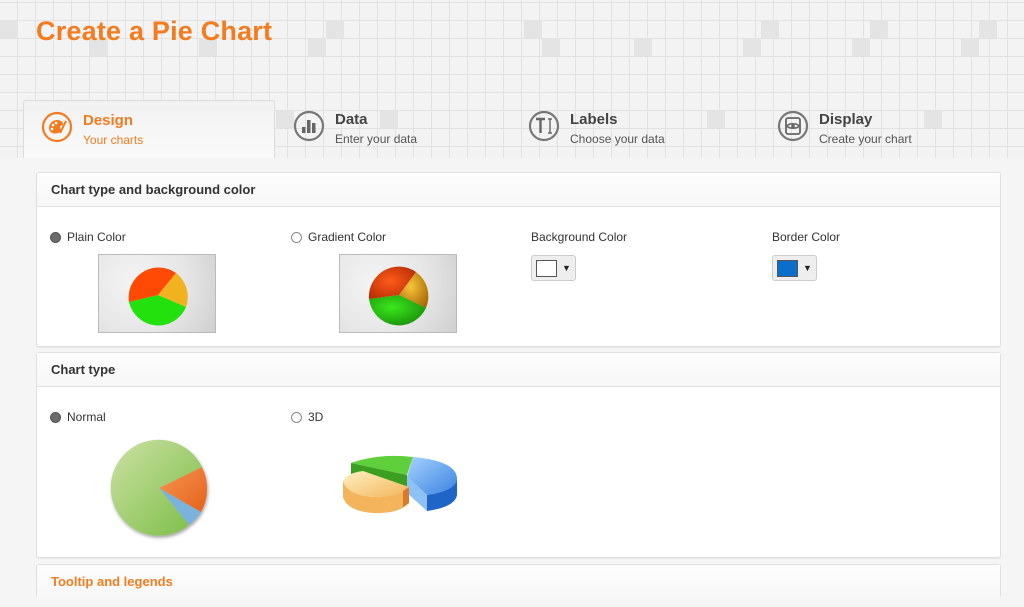 The height and width of the screenshot is (607, 1024). Describe the element at coordinates (55, 417) in the screenshot. I see `normal-radio` at that location.